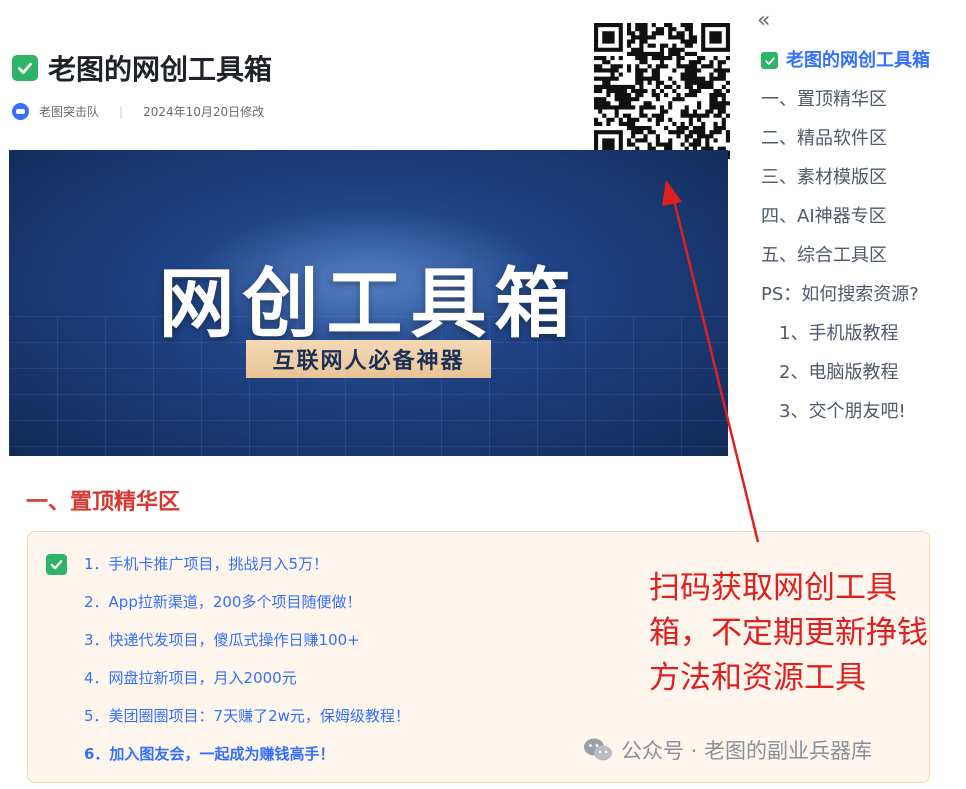  What do you see at coordinates (662, 91) in the screenshot?
I see `qr-code-icon` at bounding box center [662, 91].